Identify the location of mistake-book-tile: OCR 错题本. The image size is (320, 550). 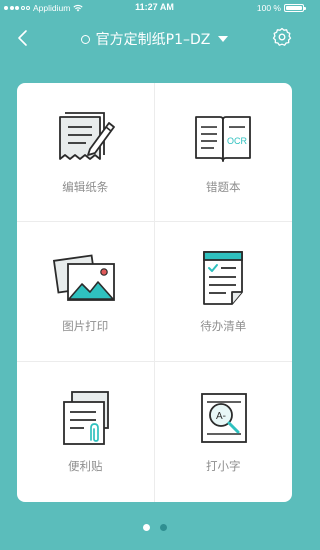
(223, 152).